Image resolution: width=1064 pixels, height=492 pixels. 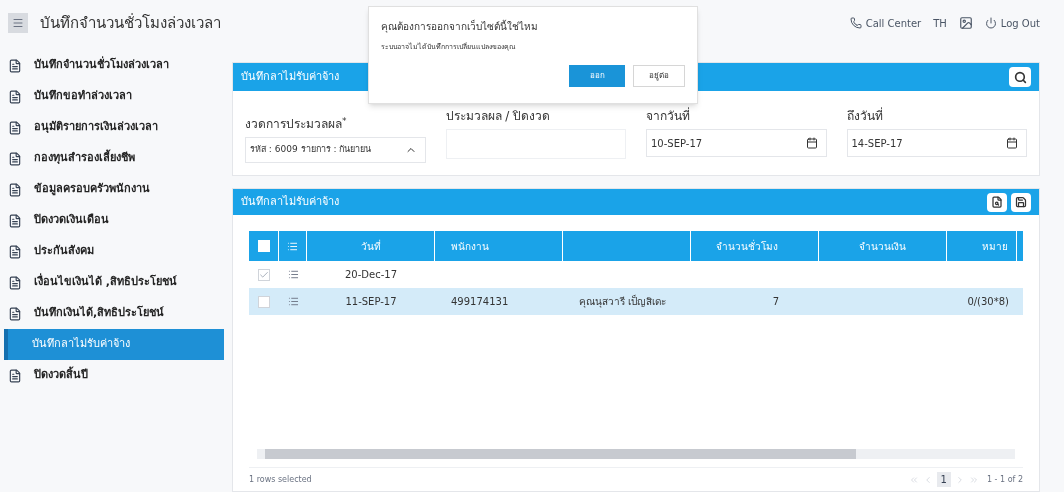 I want to click on language-label: TH, so click(x=940, y=23).